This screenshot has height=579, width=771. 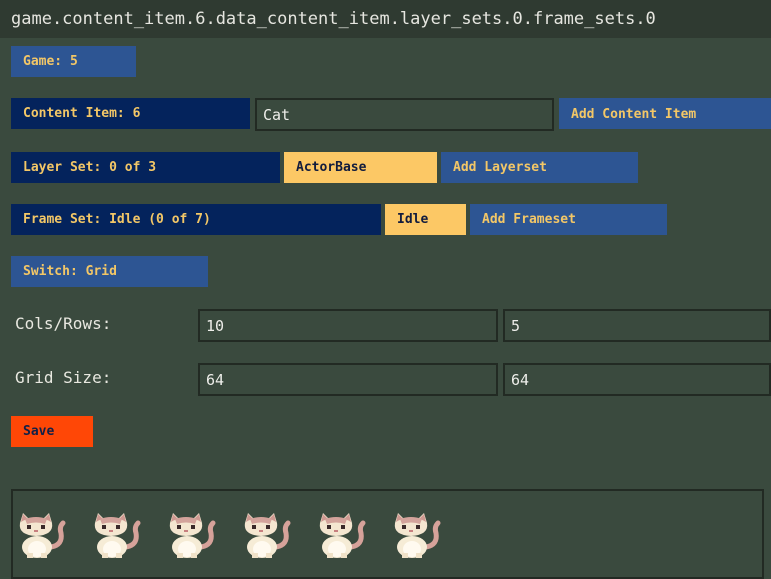 I want to click on frame-set-button: Frame Set: Idle (0 of 7), so click(x=196, y=219).